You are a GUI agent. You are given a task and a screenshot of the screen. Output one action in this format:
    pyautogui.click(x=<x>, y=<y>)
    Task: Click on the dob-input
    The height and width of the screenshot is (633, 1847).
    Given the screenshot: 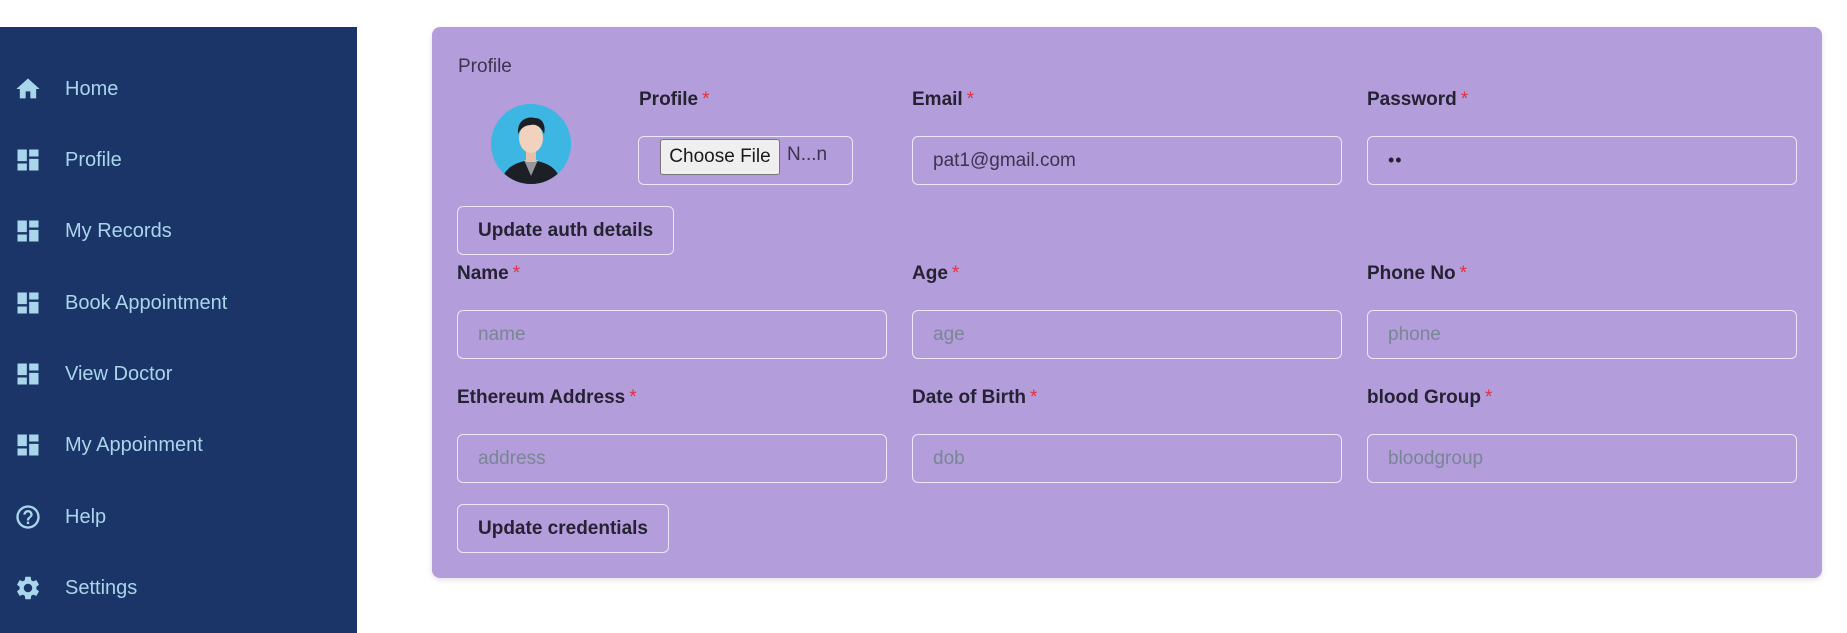 What is the action you would take?
    pyautogui.click(x=1127, y=458)
    